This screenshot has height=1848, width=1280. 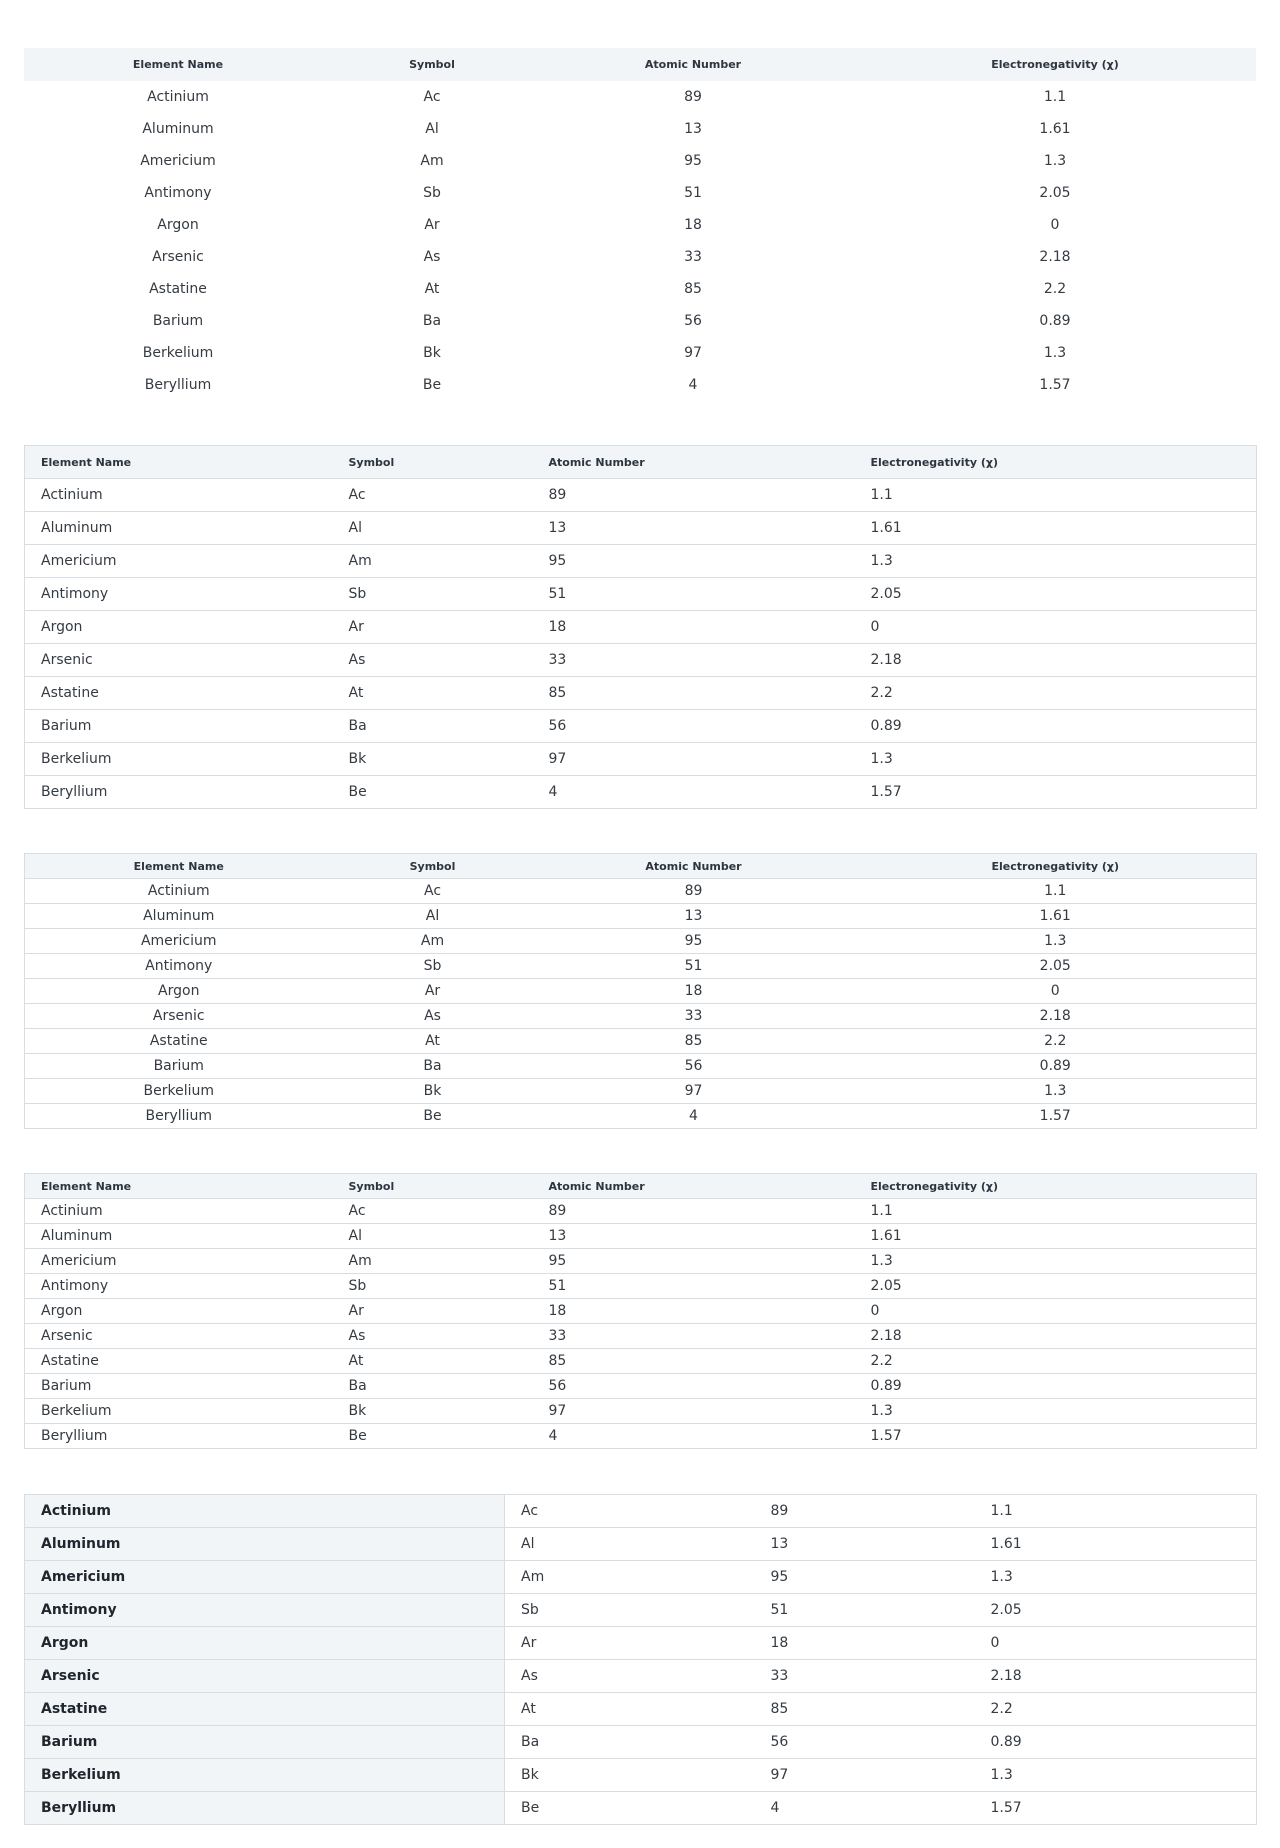 I want to click on col-header-electronegativity: Electronegativity (χ), so click(x=1055, y=1186).